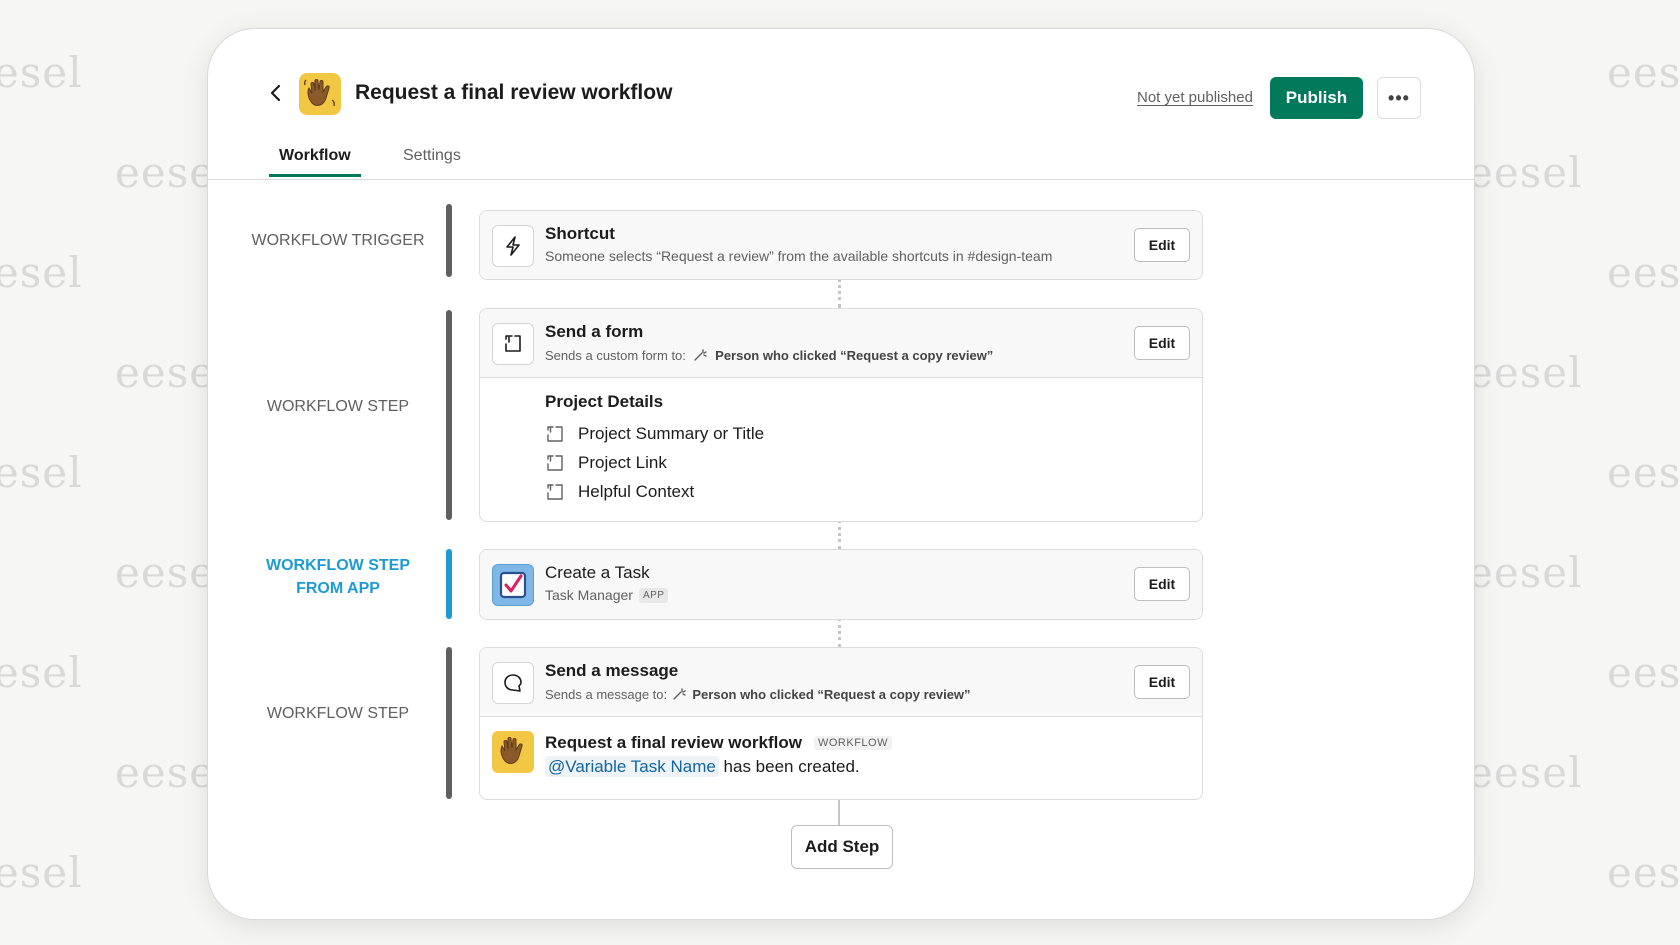 The image size is (1680, 945). Describe the element at coordinates (1316, 98) in the screenshot. I see `publish-button: Publish` at that location.